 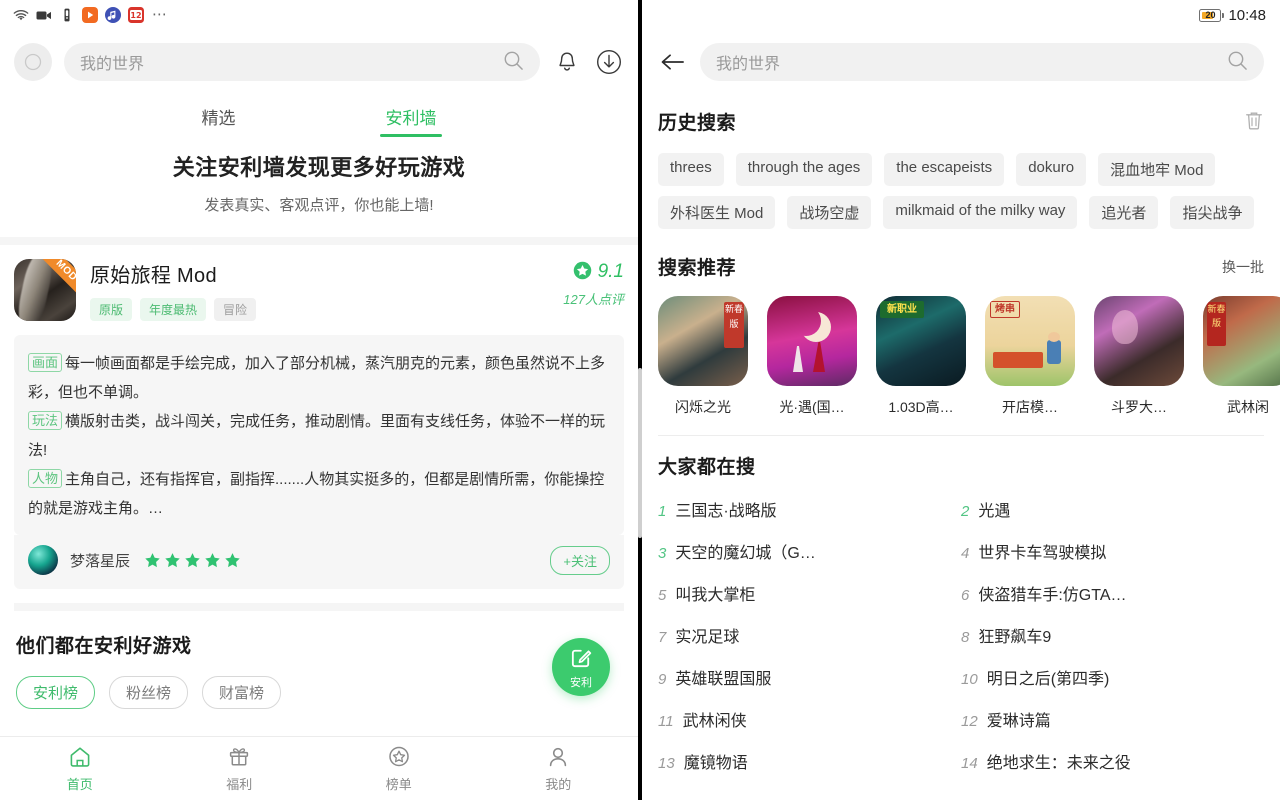 What do you see at coordinates (1112, 677) in the screenshot?
I see `hot-search-item: 10 明日之后(第四季)` at bounding box center [1112, 677].